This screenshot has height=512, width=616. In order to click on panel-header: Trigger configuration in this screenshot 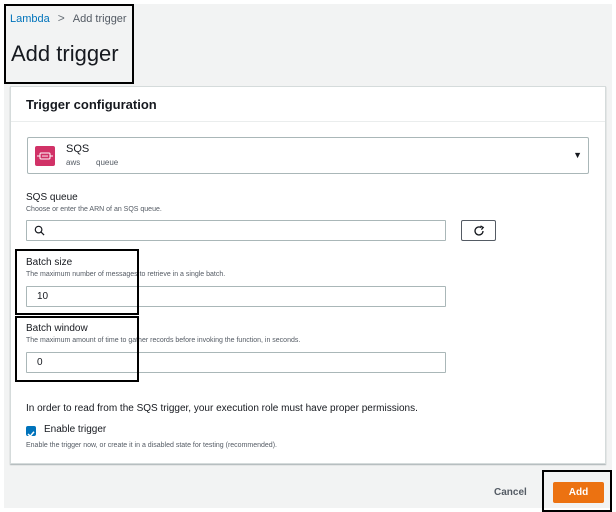, I will do `click(308, 104)`.